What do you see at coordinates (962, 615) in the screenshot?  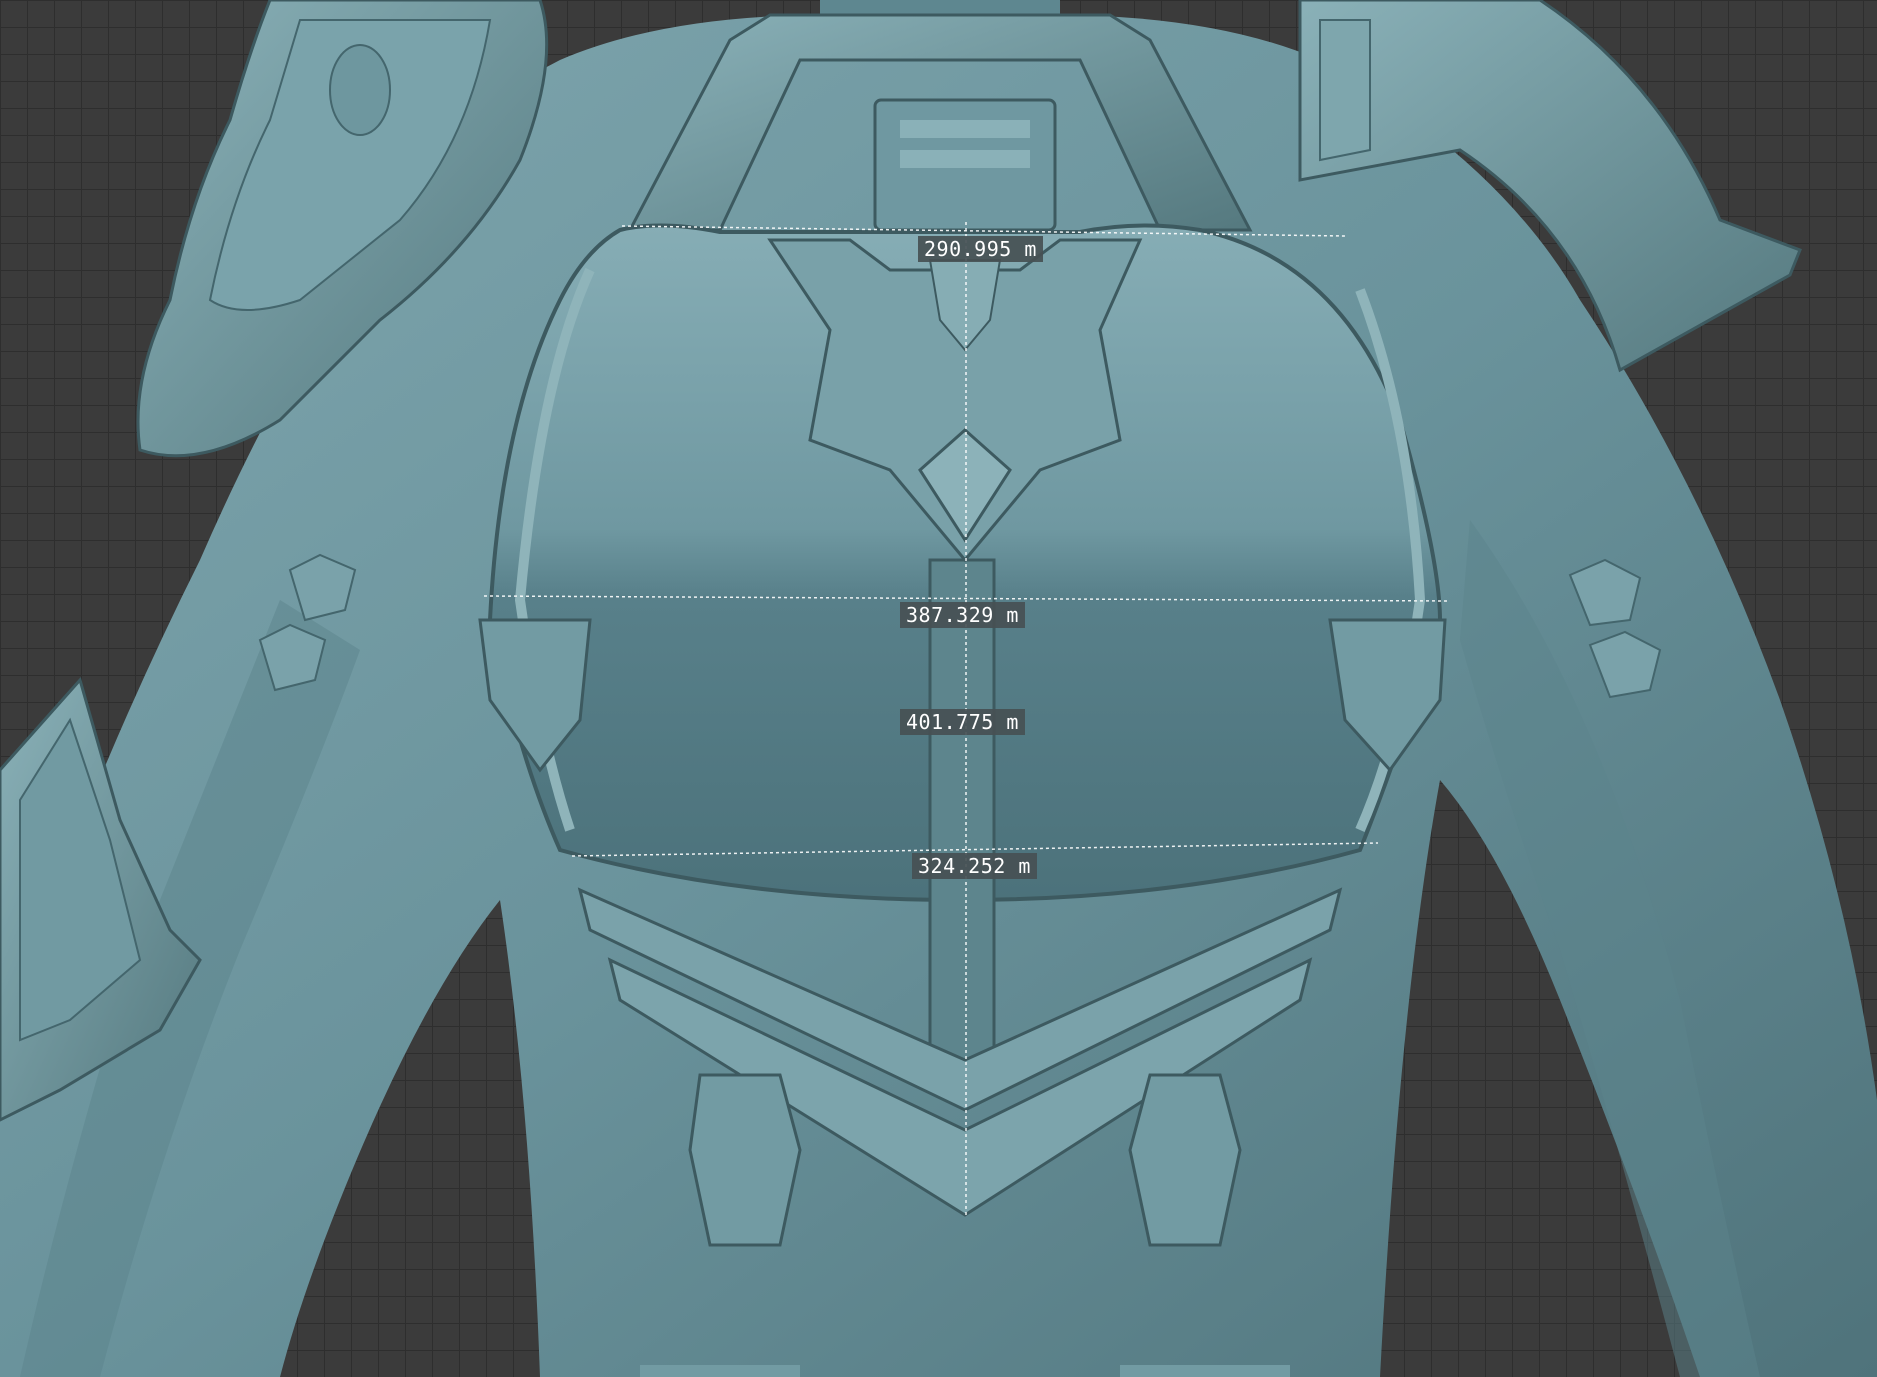 I see `chest-width-measurement: 387.329 m` at bounding box center [962, 615].